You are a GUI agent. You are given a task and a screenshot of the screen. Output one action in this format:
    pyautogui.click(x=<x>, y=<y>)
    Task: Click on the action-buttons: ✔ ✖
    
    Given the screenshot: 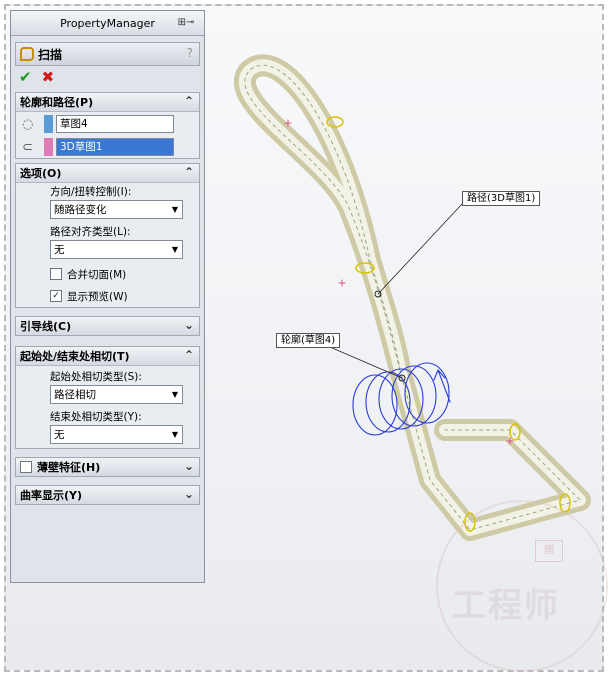 What is the action you would take?
    pyautogui.click(x=107, y=77)
    